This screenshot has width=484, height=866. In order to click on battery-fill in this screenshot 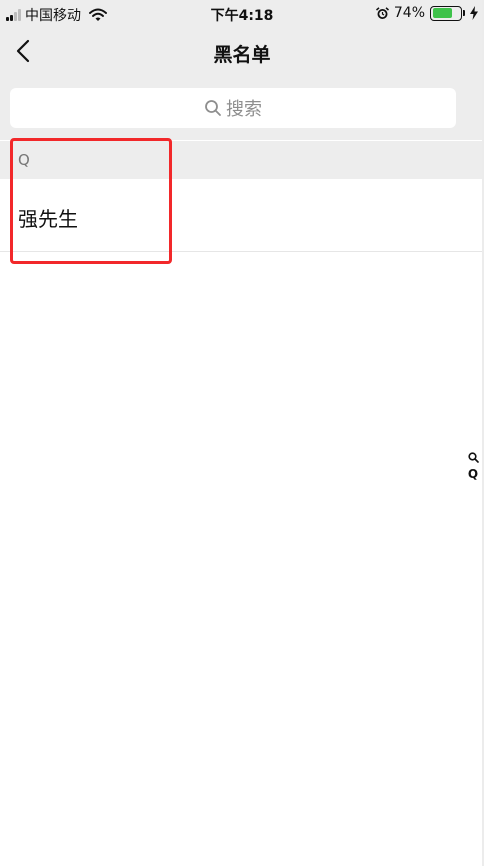, I will do `click(442, 13)`.